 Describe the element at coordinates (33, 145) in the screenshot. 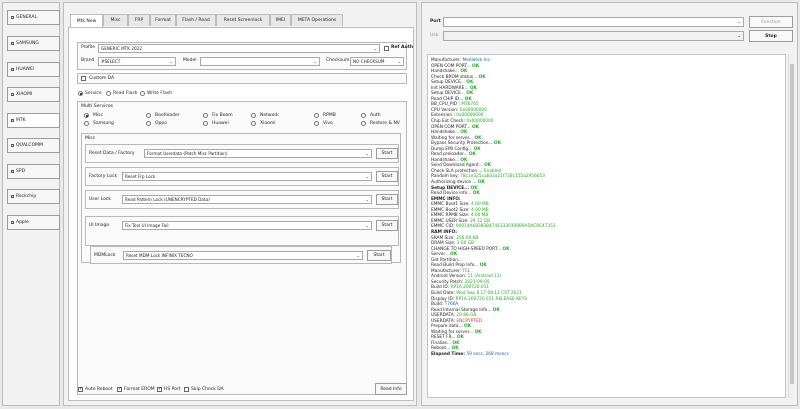

I see `nav-item-qualcomm: QUALCOMM` at that location.